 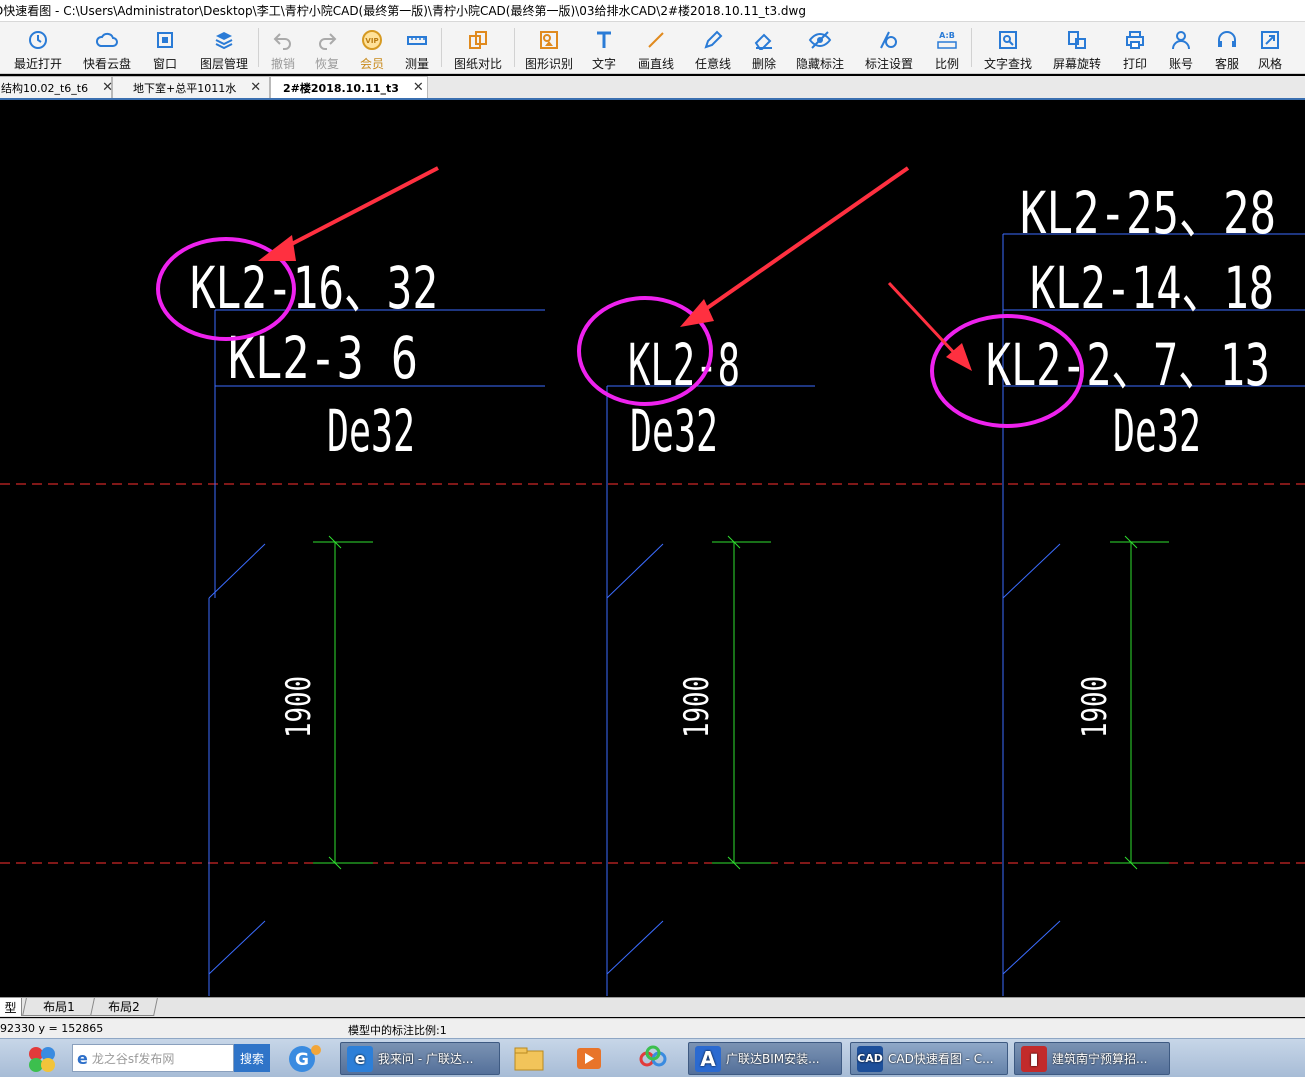 What do you see at coordinates (652, 1028) in the screenshot?
I see `status-bar: 92330 y = 152865 模型中的标注比例:1` at bounding box center [652, 1028].